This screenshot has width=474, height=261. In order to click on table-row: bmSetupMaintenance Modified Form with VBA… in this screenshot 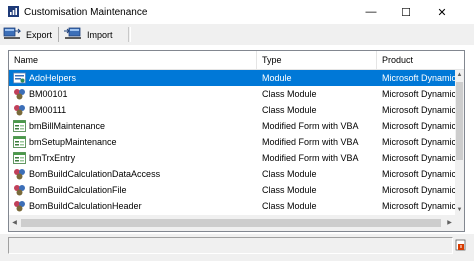, I will do `click(232, 142)`.